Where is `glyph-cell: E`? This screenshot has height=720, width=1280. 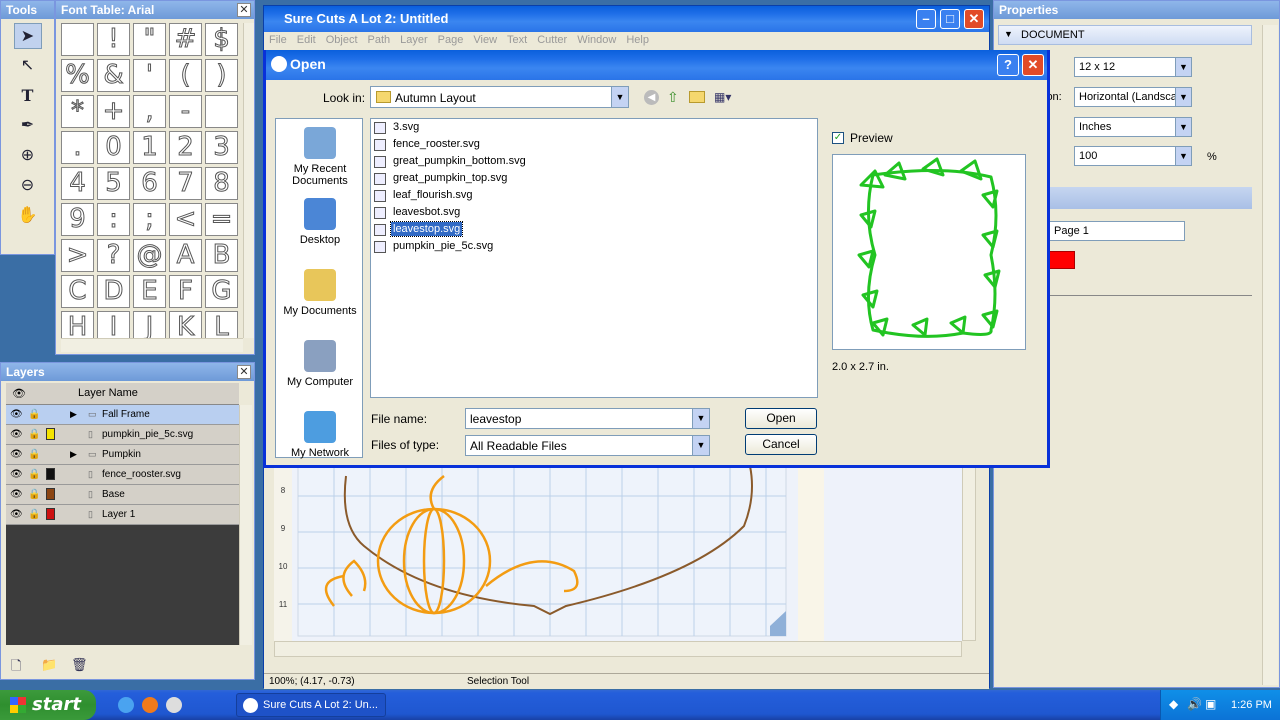 glyph-cell: E is located at coordinates (149, 291).